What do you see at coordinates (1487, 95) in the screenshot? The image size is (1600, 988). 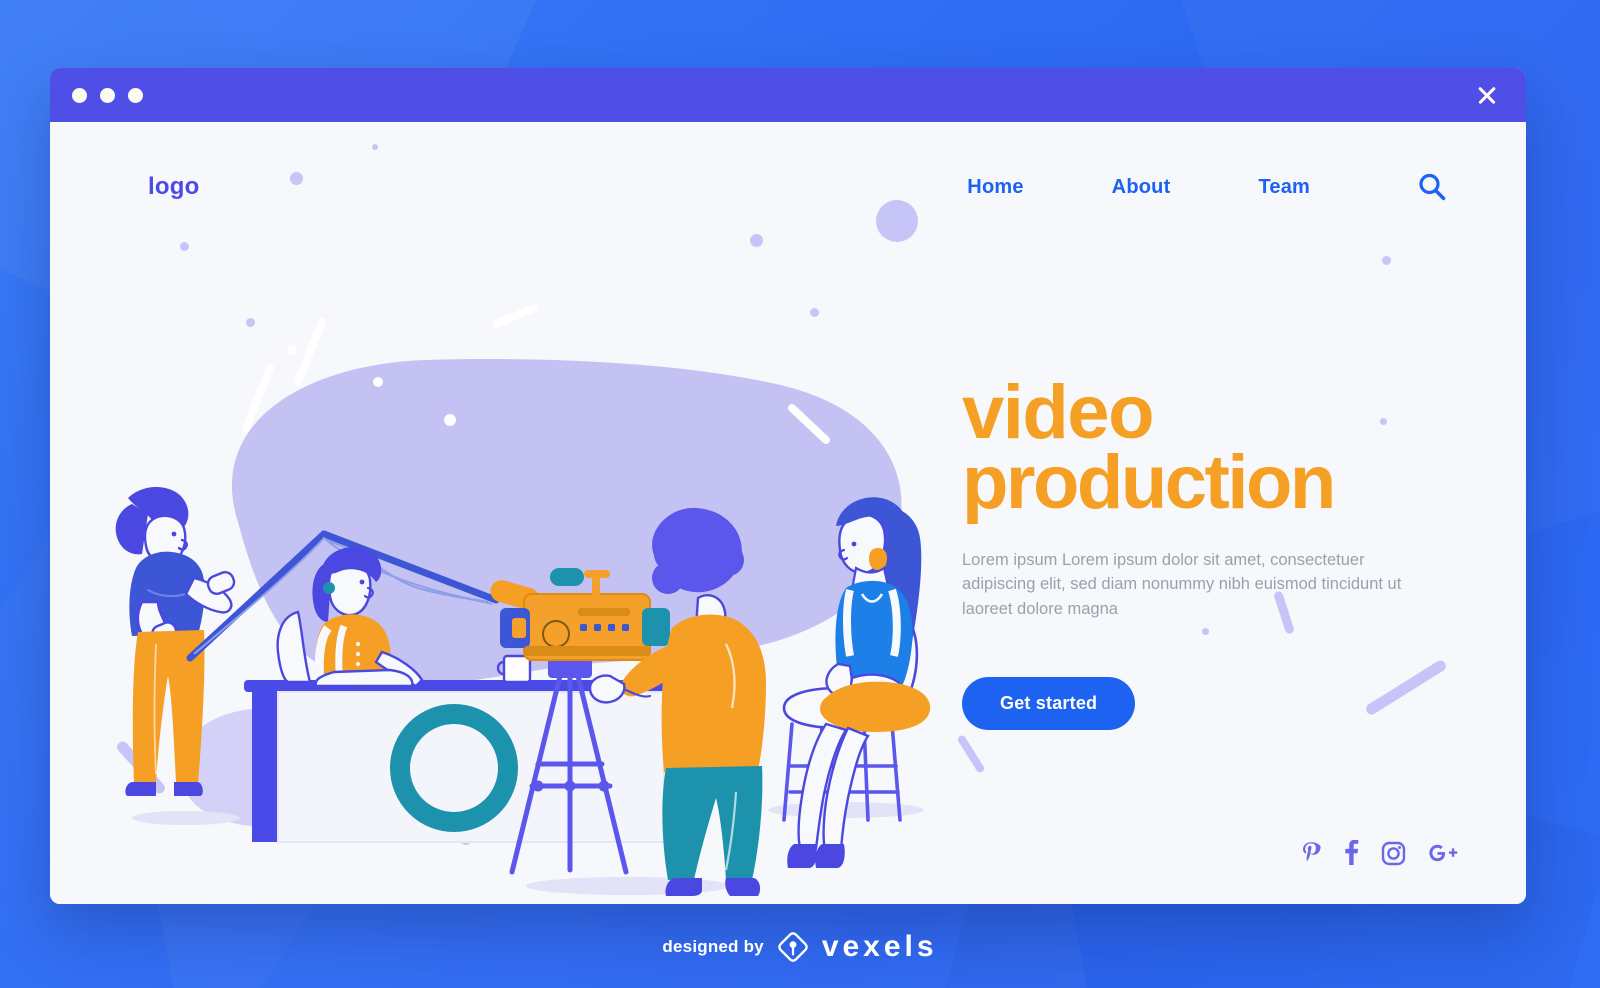 I see `close-icon` at bounding box center [1487, 95].